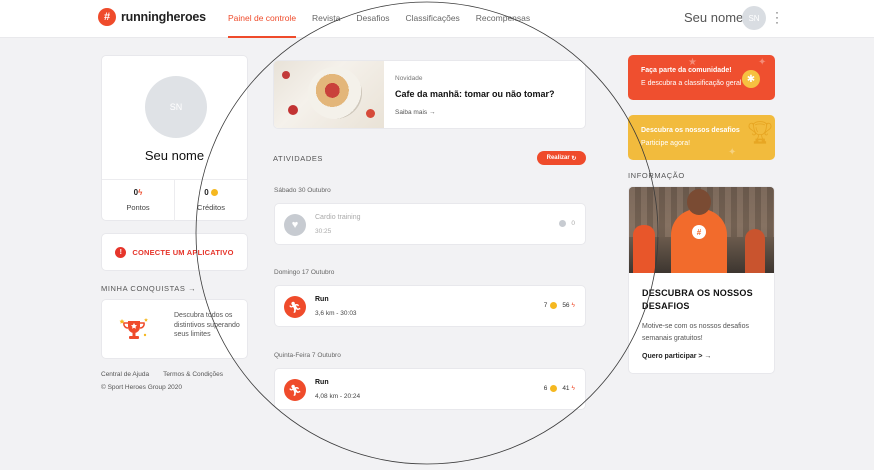 The height and width of the screenshot is (470, 874). Describe the element at coordinates (107, 17) in the screenshot. I see `runningheroes-logo-icon: #` at that location.